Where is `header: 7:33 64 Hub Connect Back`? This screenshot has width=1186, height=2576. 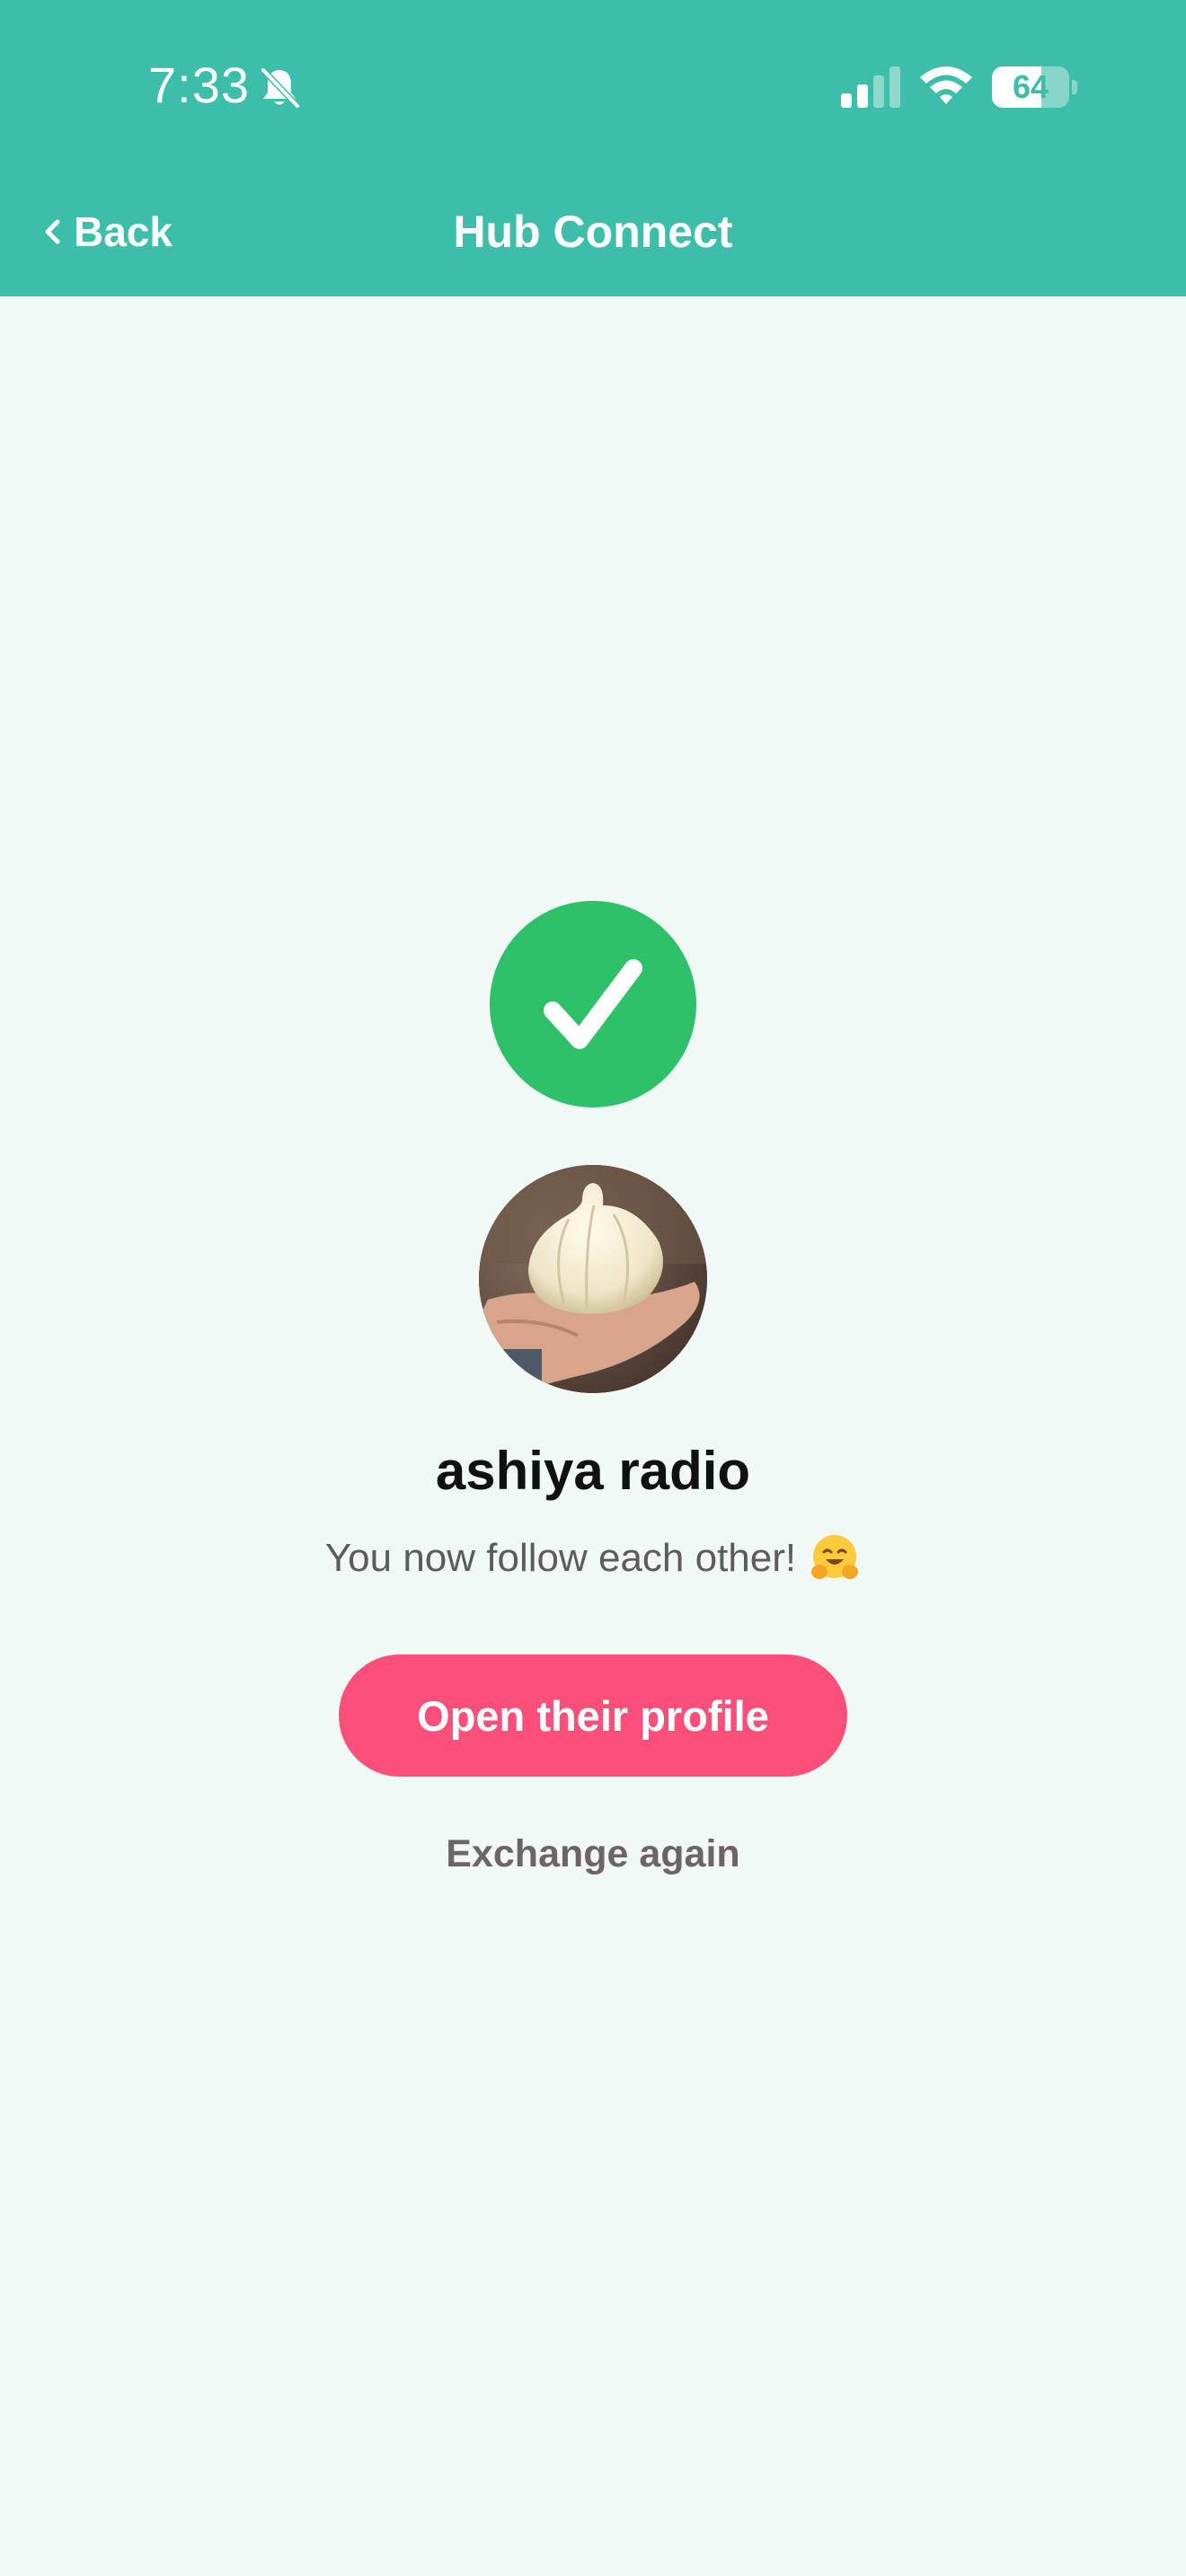
header: 7:33 64 Hub Connect Back is located at coordinates (593, 148).